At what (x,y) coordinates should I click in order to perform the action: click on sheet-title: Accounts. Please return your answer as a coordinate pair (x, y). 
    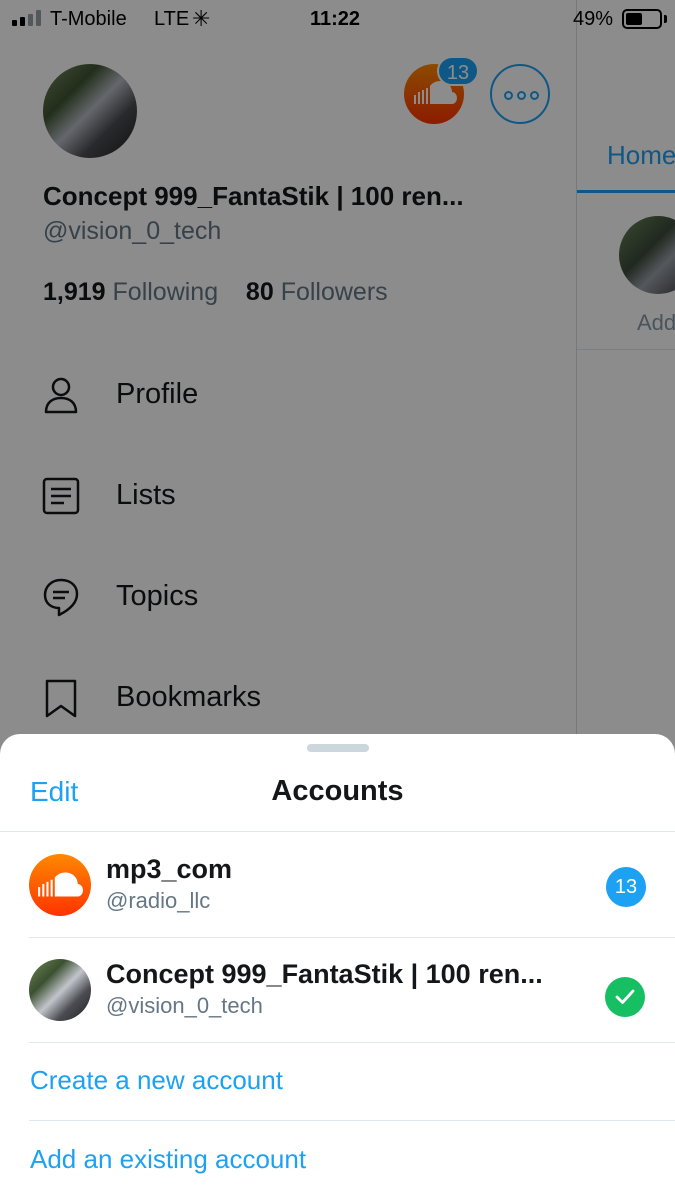
    Looking at the image, I should click on (337, 791).